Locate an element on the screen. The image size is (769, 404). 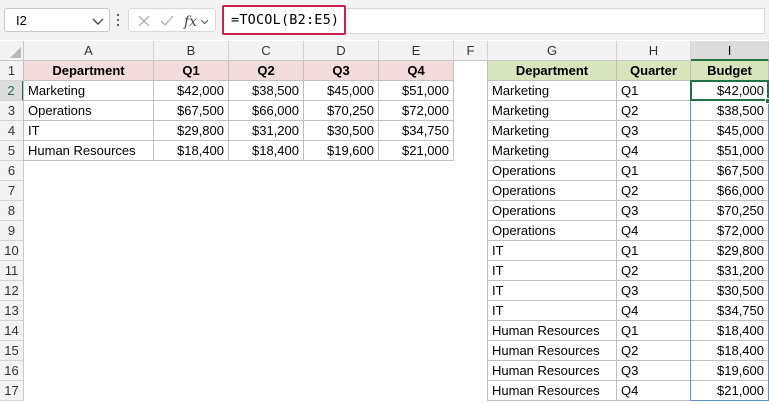
row-header-2: 2 is located at coordinates (12, 91).